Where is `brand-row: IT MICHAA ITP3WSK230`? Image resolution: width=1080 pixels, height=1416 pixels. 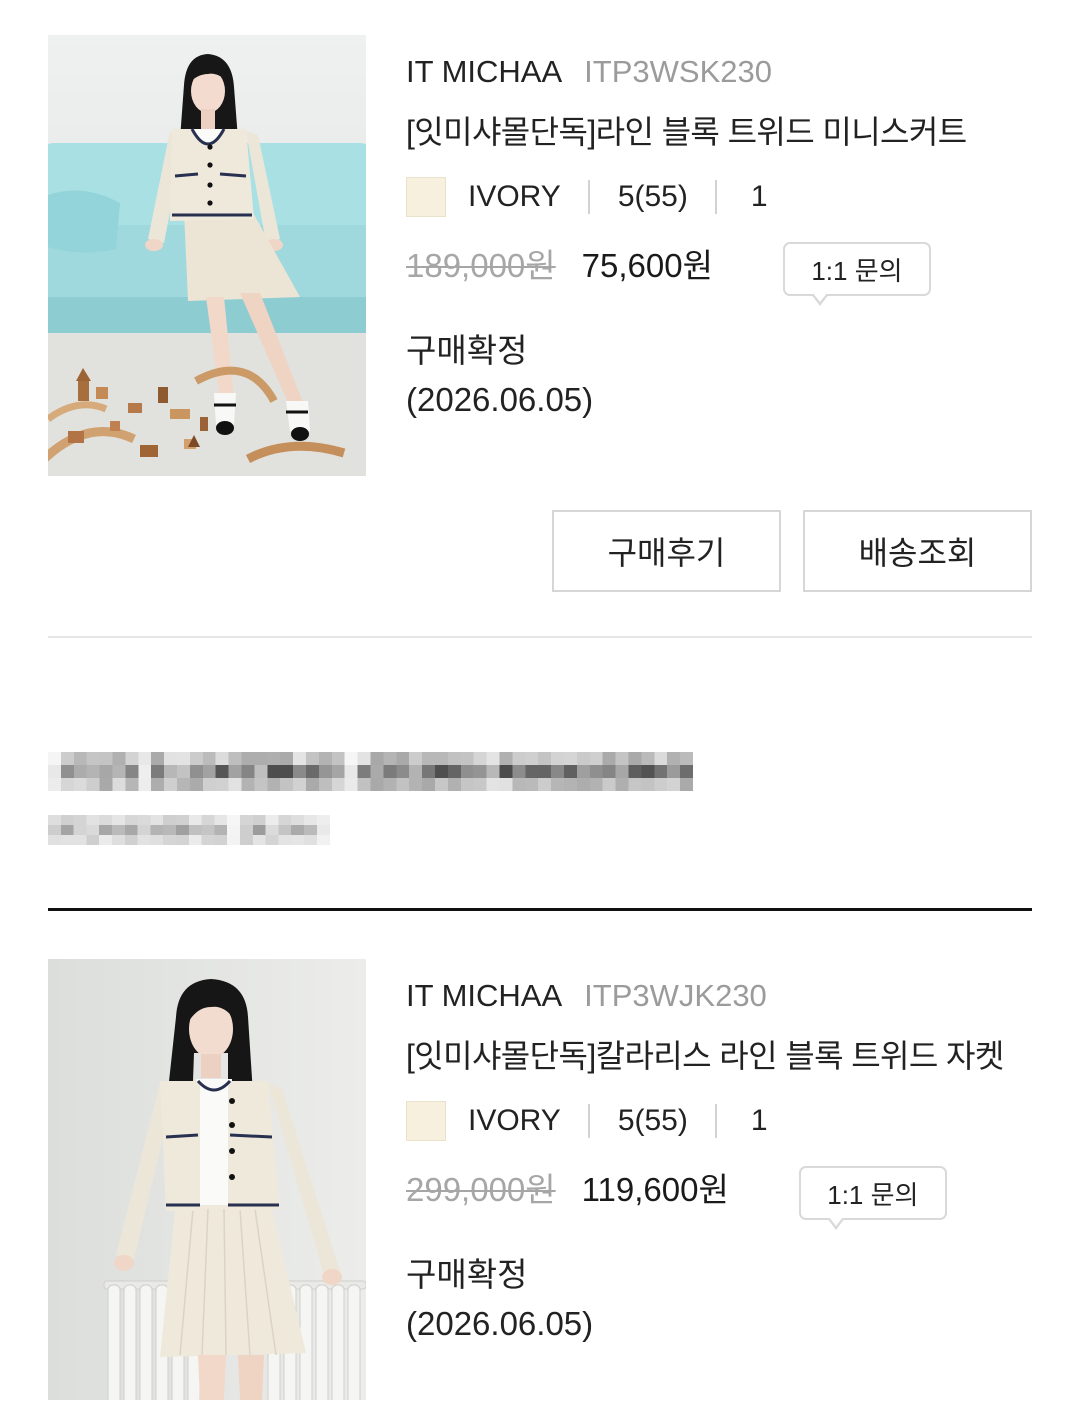
brand-row: IT MICHAA ITP3WSK230 is located at coordinates (719, 72).